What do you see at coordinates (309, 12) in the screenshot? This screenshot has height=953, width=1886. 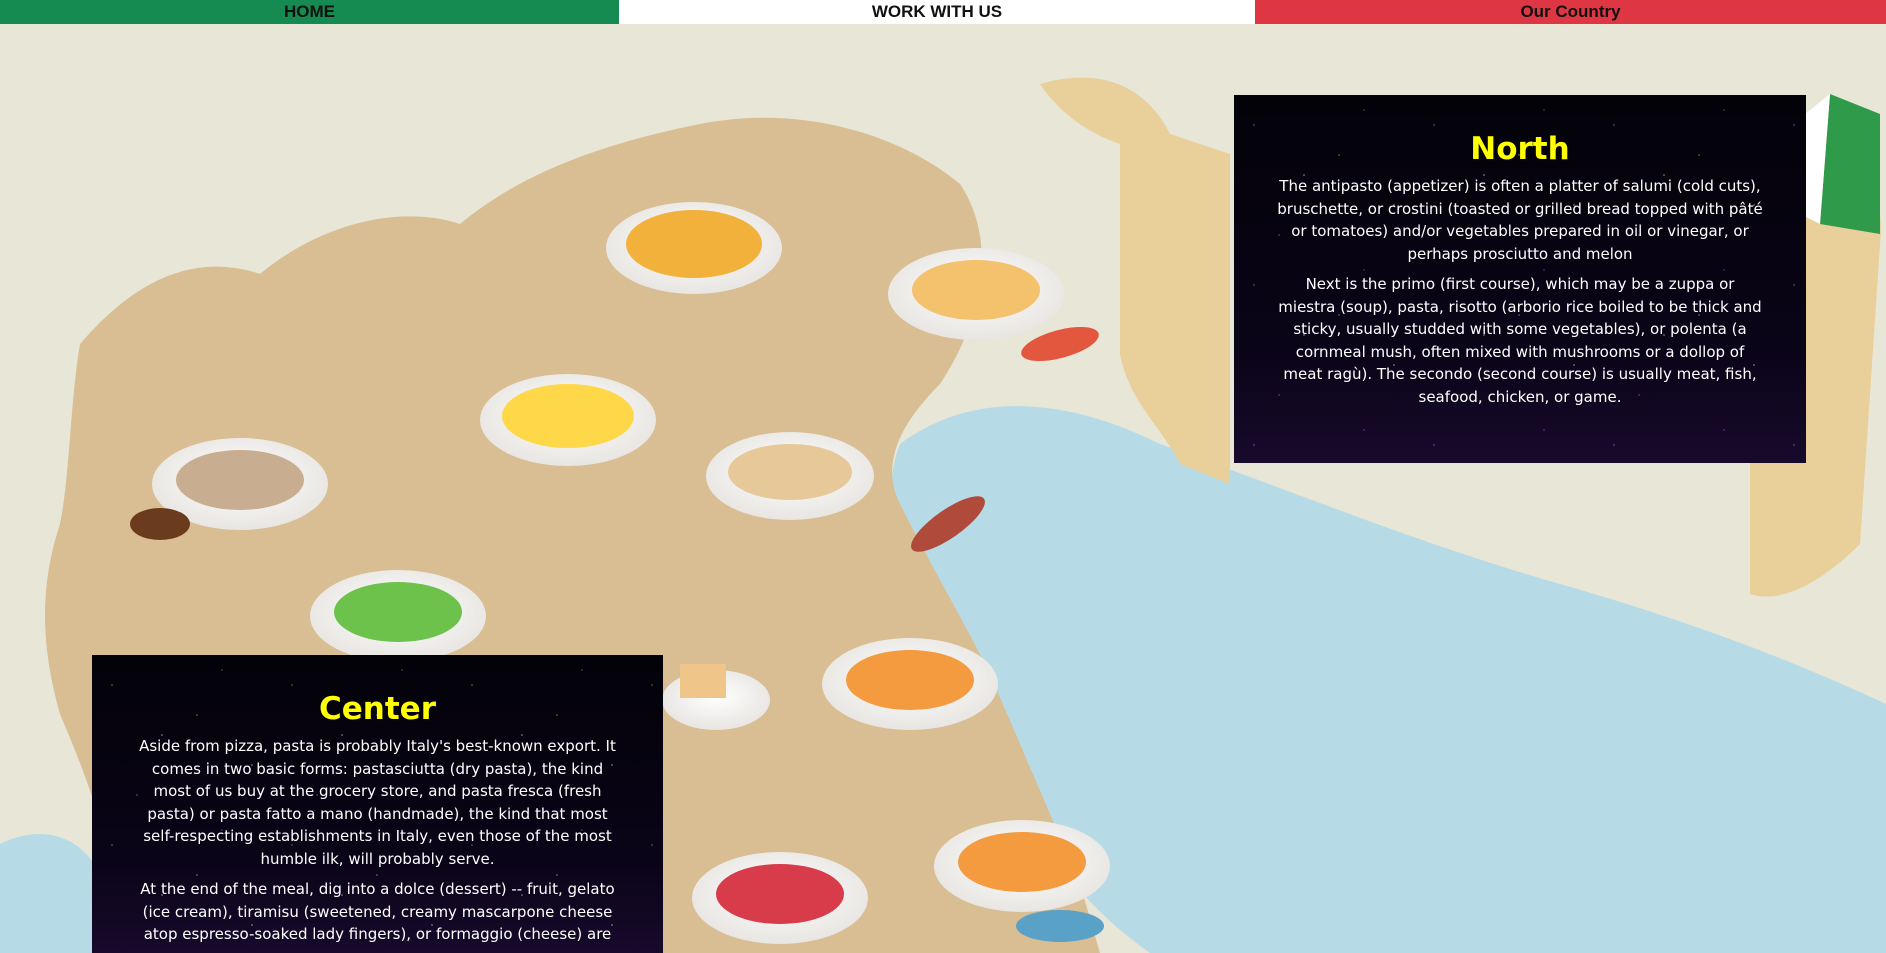 I see `nav-home-link: HOME` at bounding box center [309, 12].